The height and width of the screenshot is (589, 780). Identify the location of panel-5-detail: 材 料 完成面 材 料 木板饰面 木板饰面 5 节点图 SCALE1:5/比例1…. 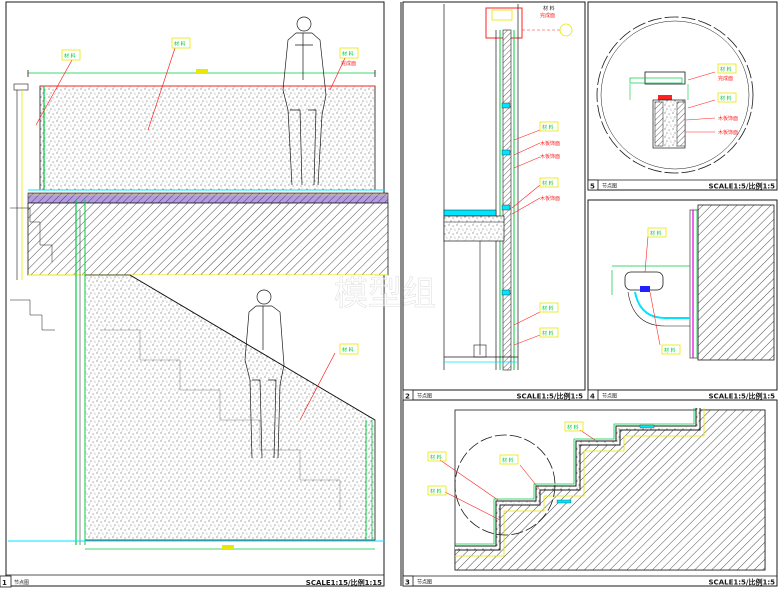
(682, 103).